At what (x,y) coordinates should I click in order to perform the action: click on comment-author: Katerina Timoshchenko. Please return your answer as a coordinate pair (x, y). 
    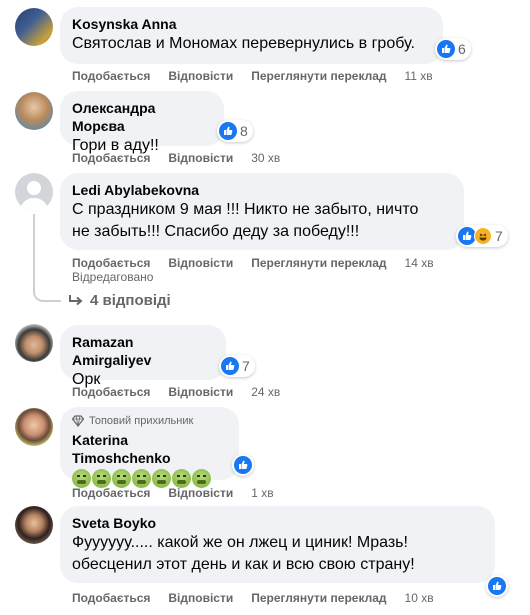
    Looking at the image, I should click on (149, 449).